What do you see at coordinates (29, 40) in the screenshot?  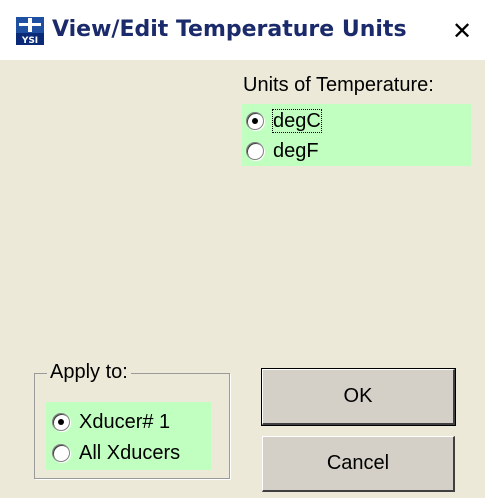 I see `app-icon-text: YSI` at bounding box center [29, 40].